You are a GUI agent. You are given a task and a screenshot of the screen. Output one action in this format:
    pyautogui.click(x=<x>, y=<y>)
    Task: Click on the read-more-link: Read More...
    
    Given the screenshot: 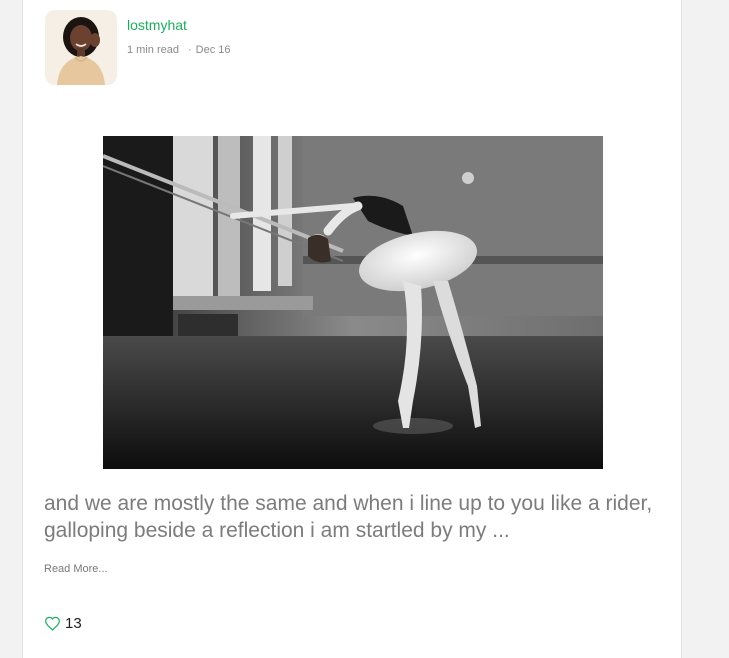 What is the action you would take?
    pyautogui.click(x=76, y=569)
    